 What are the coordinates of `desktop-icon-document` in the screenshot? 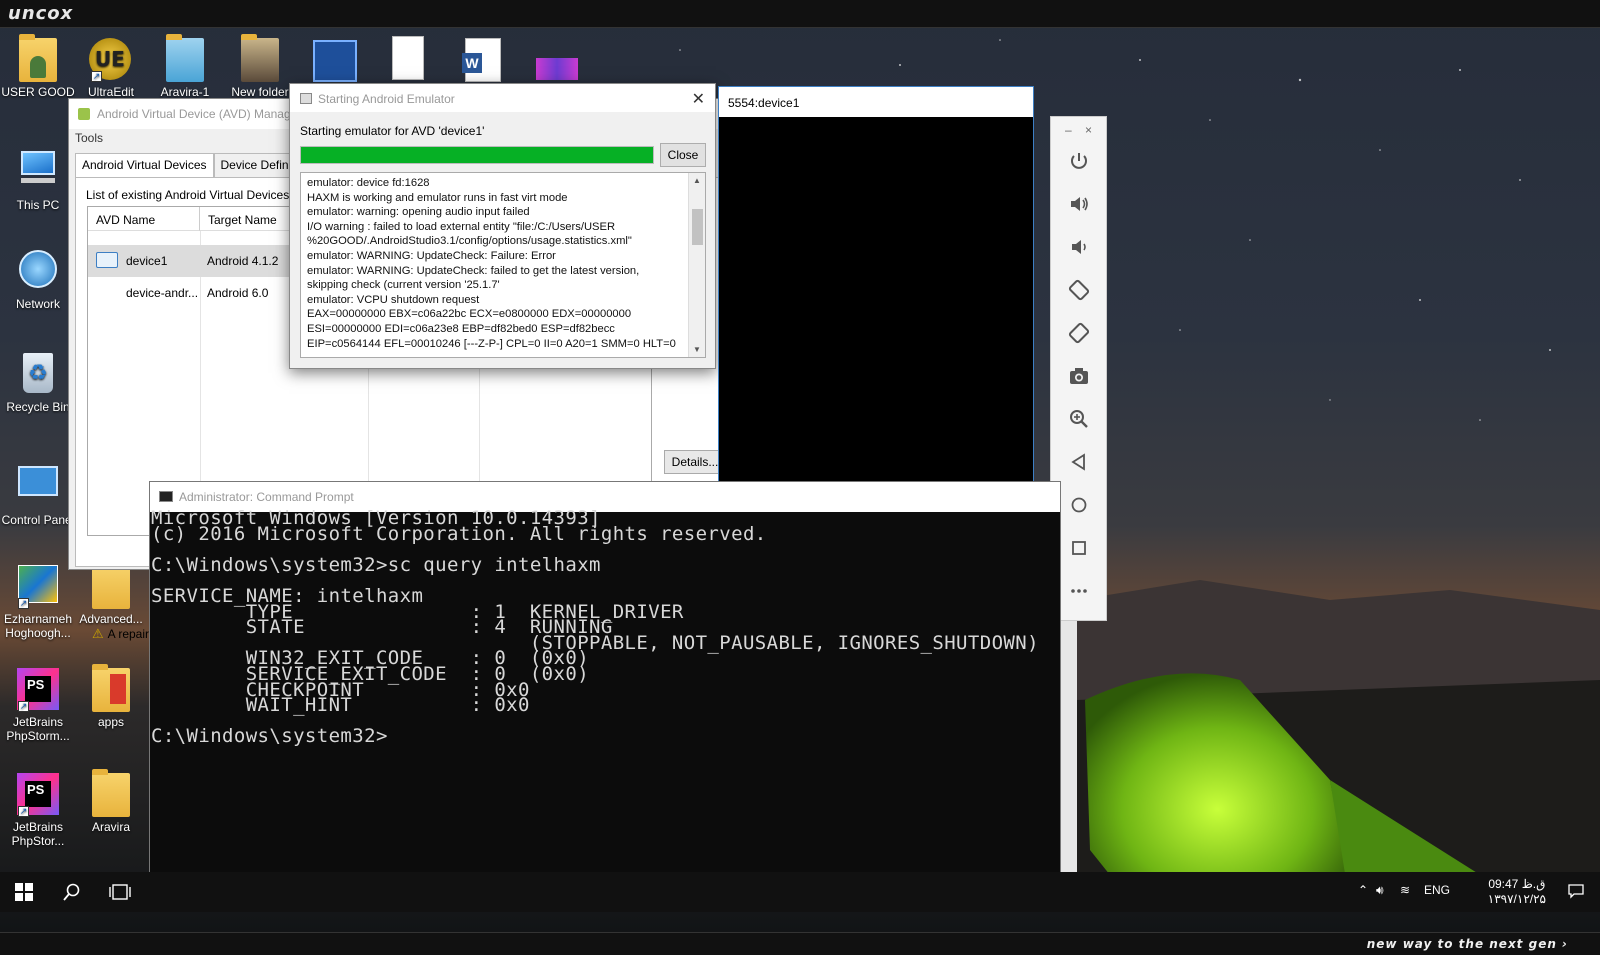 It's located at (408, 58).